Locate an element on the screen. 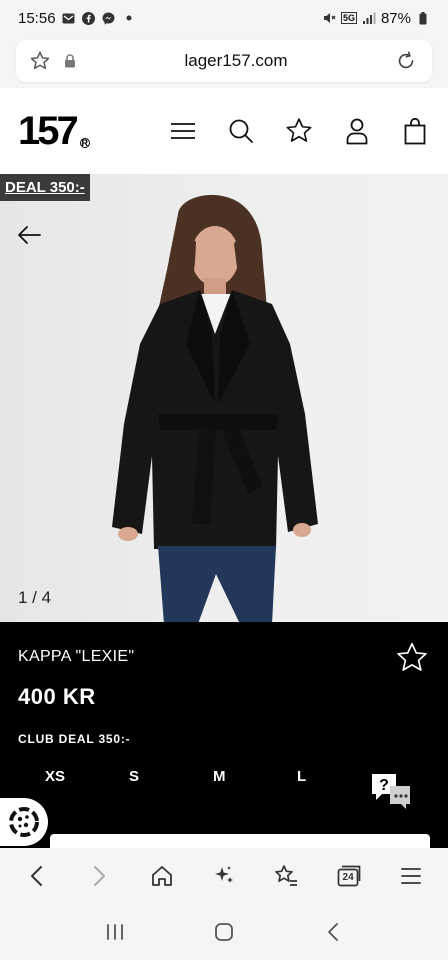 The height and width of the screenshot is (960, 448). help-chat-icon: ? is located at coordinates (392, 792).